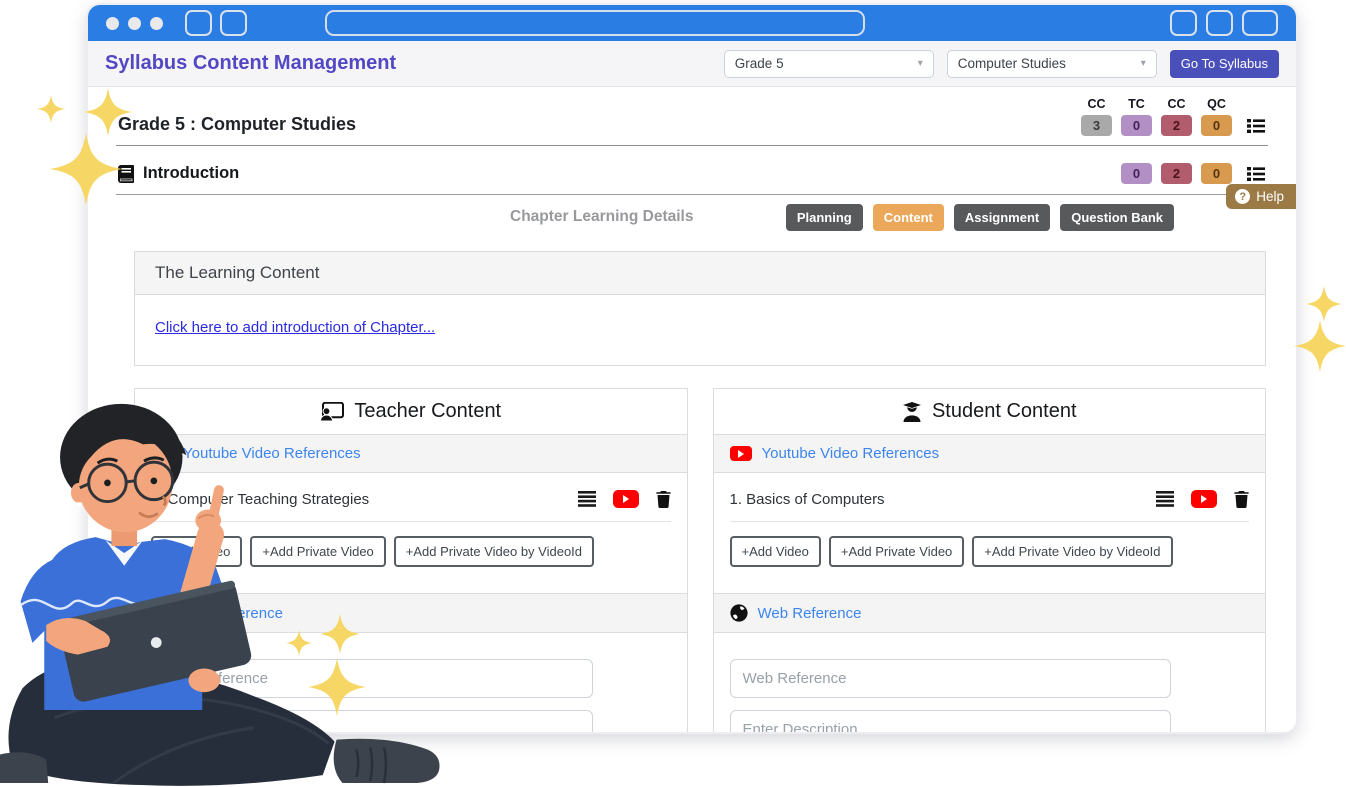  Describe the element at coordinates (989, 454) in the screenshot. I see `student-youtube-band: Youtube Video References` at that location.